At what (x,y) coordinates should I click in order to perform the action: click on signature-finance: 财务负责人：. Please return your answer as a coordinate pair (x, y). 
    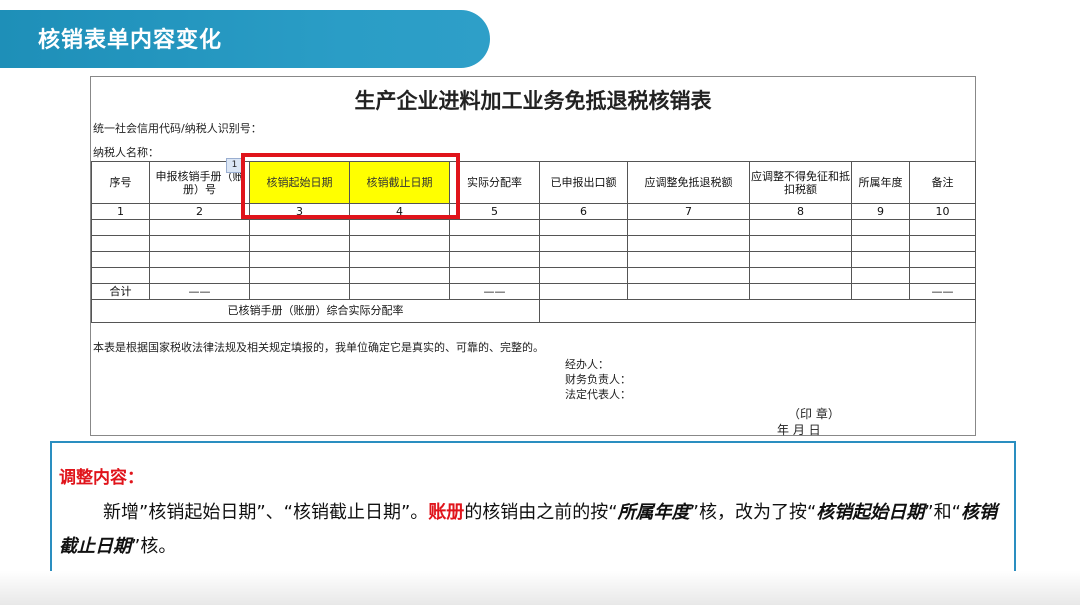
    Looking at the image, I should click on (598, 379).